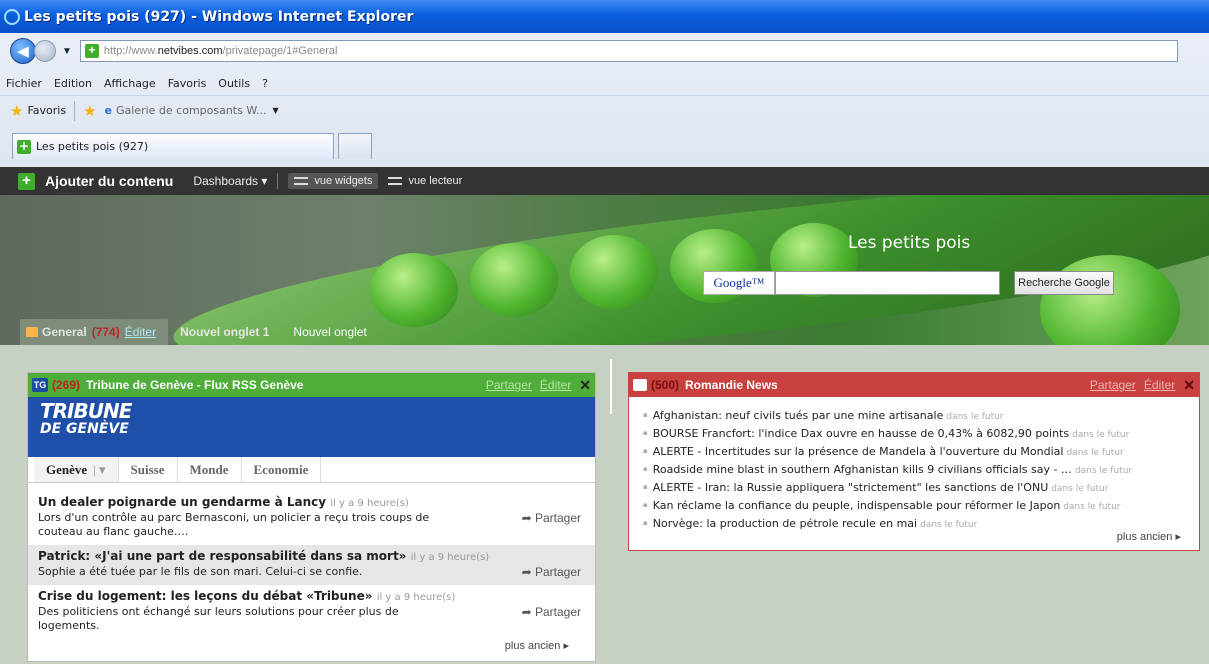 The image size is (1209, 664). I want to click on tab-favicon-icon: +, so click(24, 146).